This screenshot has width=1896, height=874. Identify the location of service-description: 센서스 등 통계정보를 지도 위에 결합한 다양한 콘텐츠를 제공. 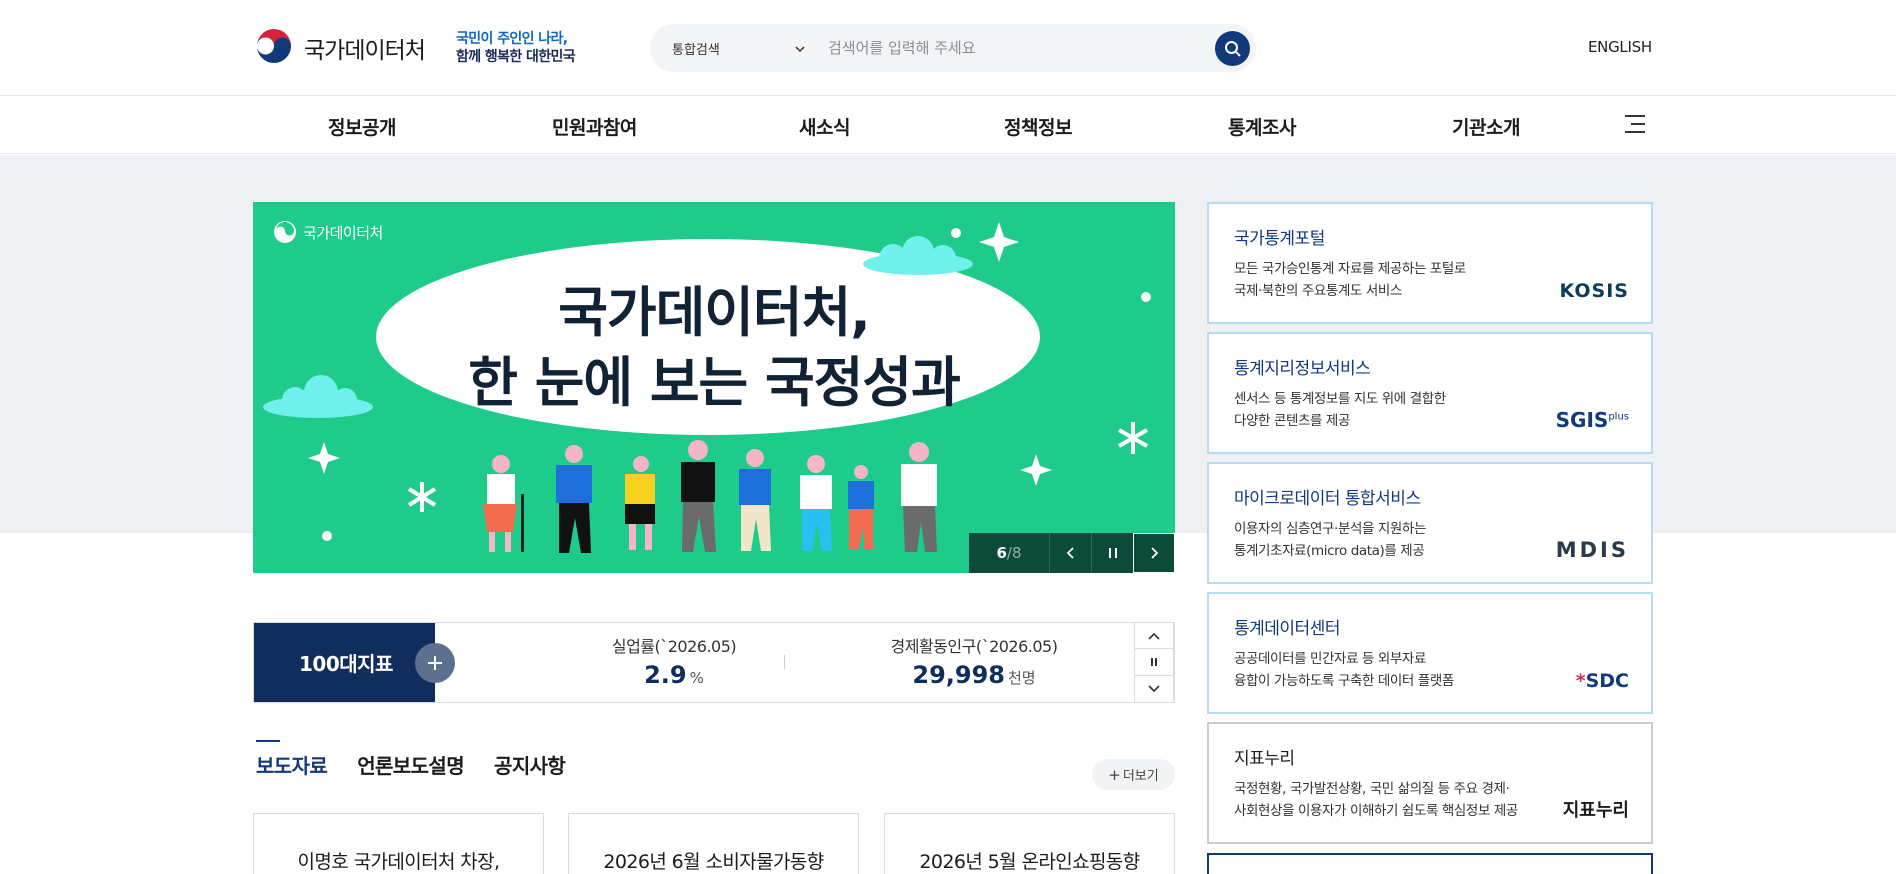
(1340, 410).